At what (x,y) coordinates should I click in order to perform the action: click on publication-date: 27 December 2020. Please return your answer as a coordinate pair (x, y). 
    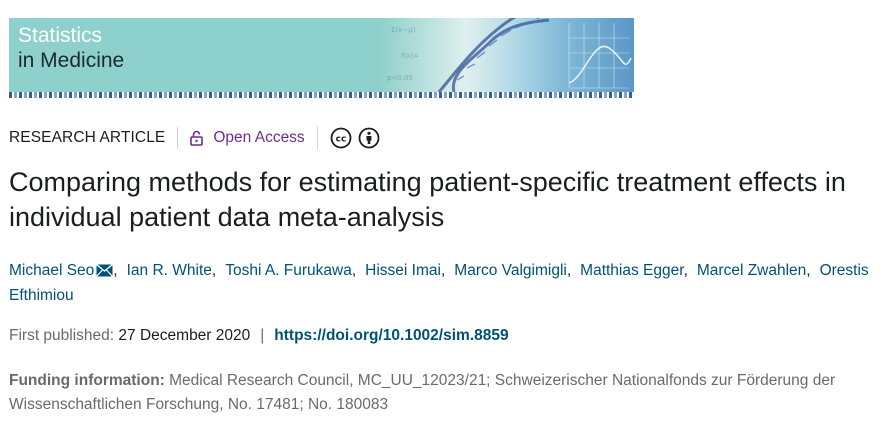
    Looking at the image, I should click on (184, 335).